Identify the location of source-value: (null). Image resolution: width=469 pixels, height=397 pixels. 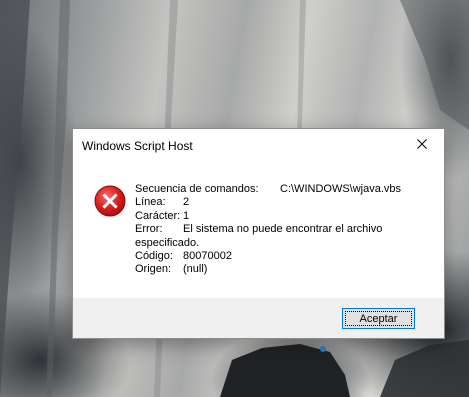
(195, 269).